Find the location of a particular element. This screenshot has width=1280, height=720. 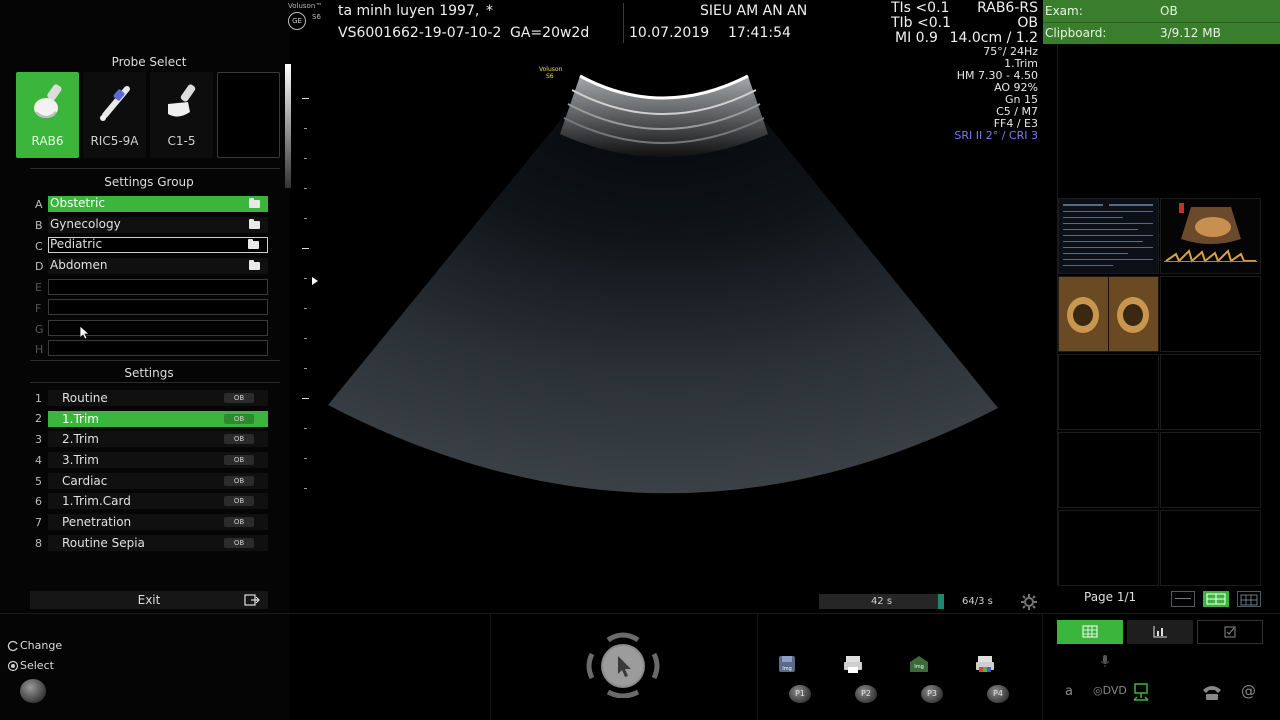

layout-3x3-button is located at coordinates (1249, 599).